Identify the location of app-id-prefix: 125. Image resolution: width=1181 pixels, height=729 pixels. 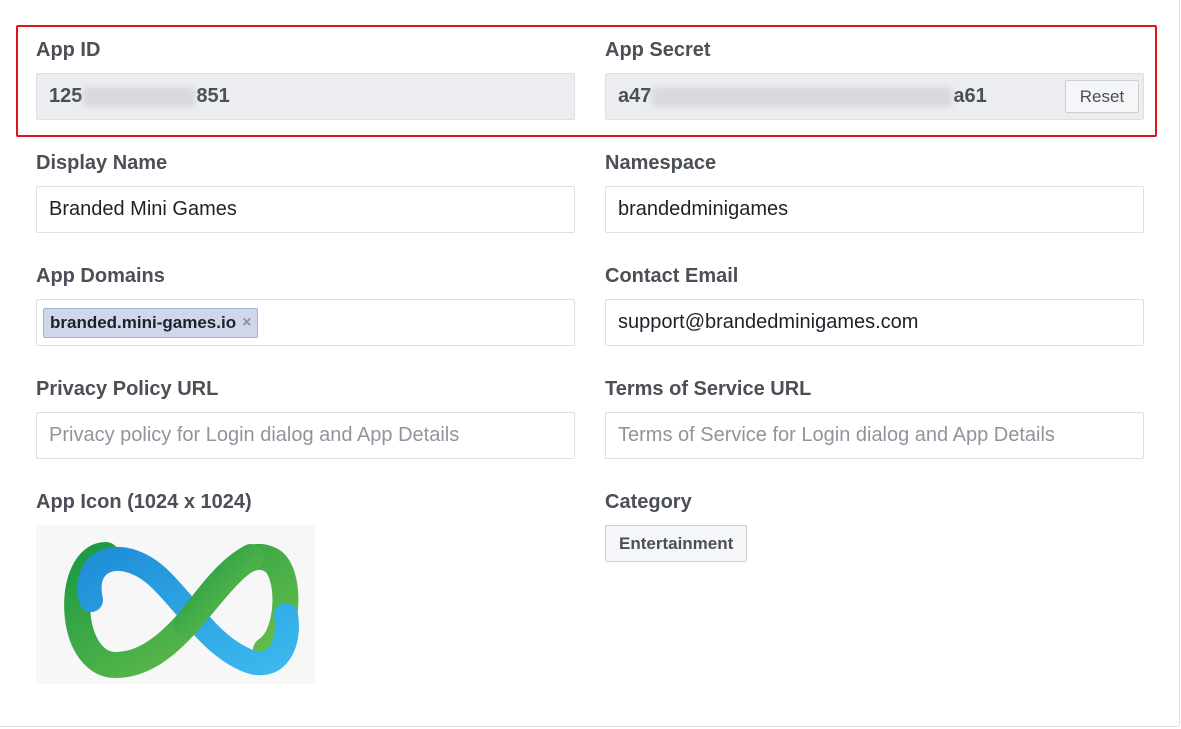
(66, 96).